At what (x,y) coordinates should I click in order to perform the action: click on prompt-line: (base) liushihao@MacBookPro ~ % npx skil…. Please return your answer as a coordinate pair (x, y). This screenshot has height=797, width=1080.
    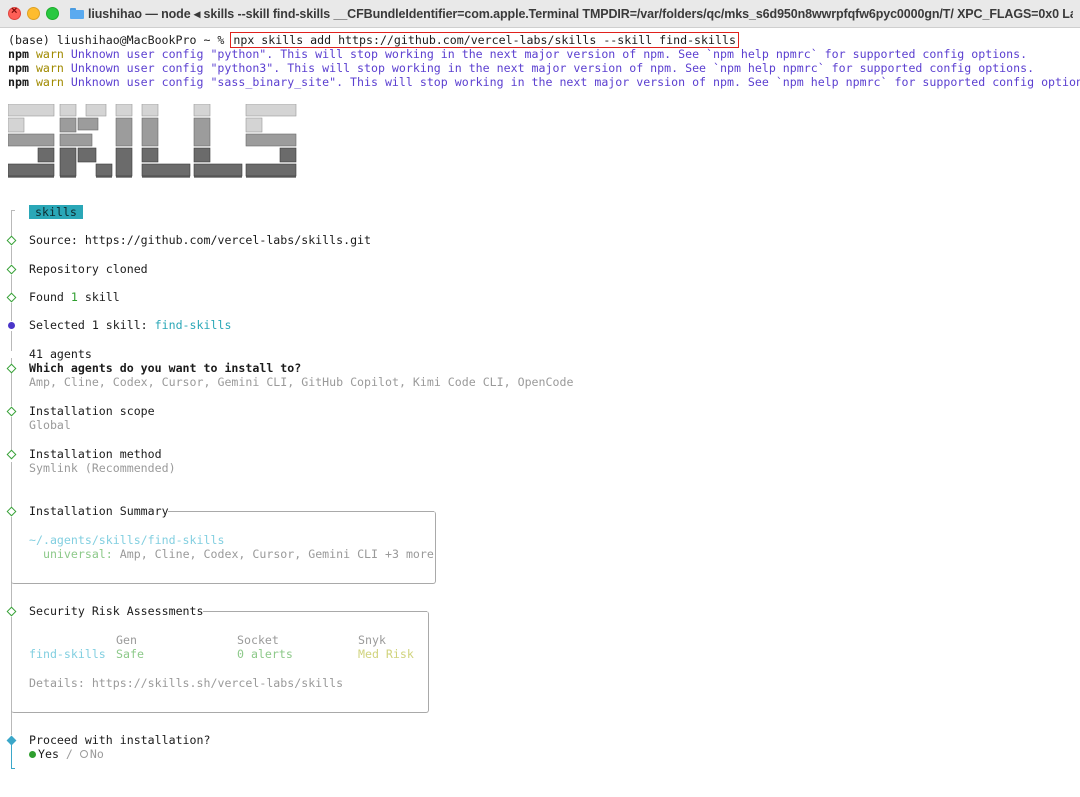
    Looking at the image, I should click on (373, 40).